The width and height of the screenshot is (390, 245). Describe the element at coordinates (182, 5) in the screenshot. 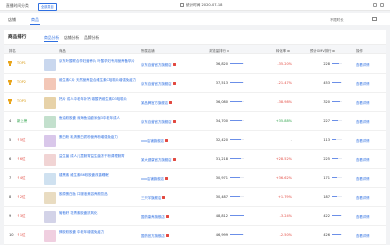

I see `calendar-icon` at that location.